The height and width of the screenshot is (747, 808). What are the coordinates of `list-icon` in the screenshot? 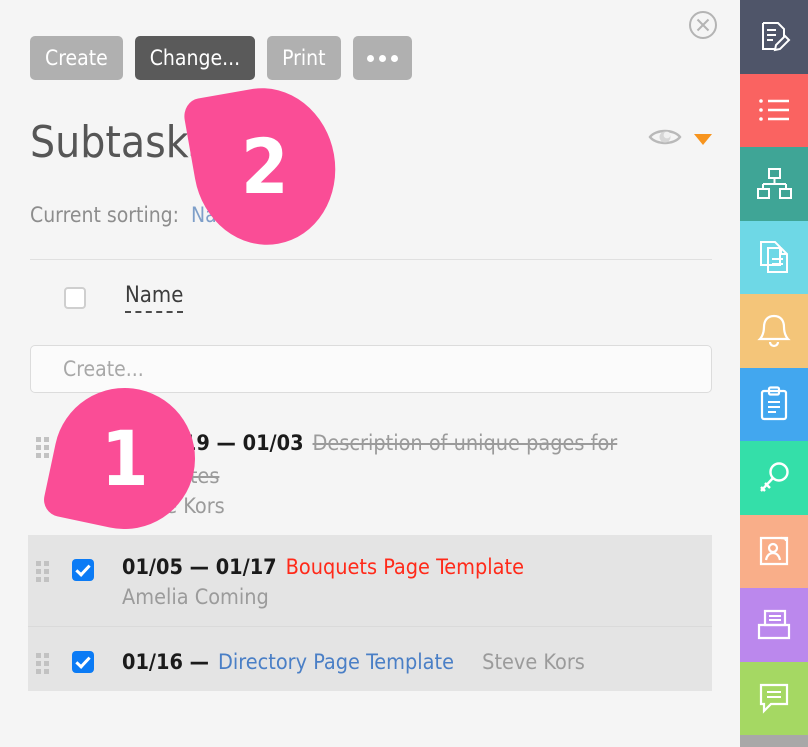 It's located at (774, 110).